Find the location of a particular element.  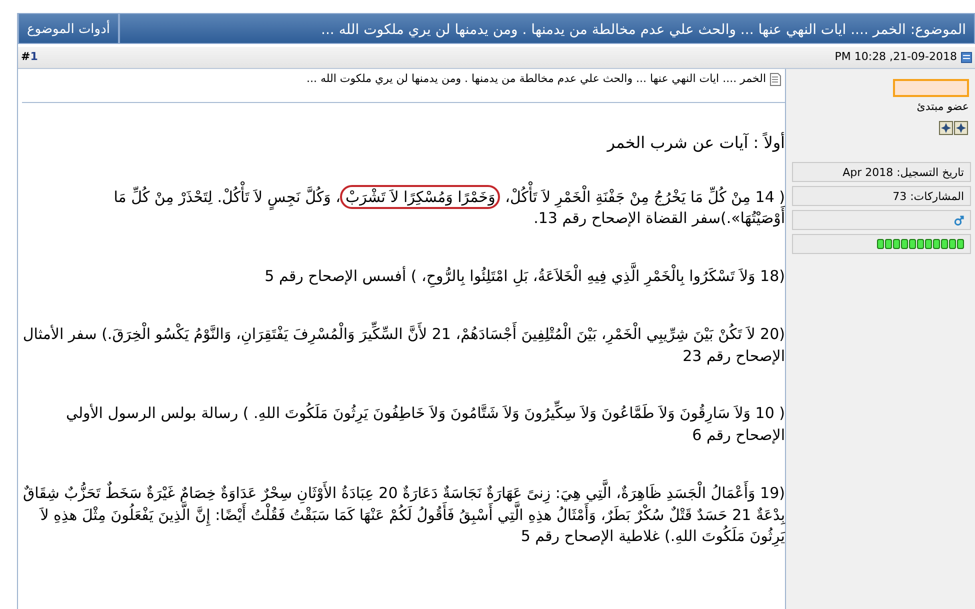

verse-paragraph: ( 14 مِنْ كُلِّ مَا يَخْرُجُ مِنْ جَفْنَةِ الْخَمْرِ لاَ تَأْكُلْ، وَخَمْرًا وَمُسْكِرًا لاَ تَشْرَبْ ، وَكُلَّ نَجِسٍ لاَ تَأْكُلْ. لِتَحْذَرْ مِنْ كُلِّ مَا أَوْصَيْتُهَا».)سفر القضاة الإصحاح رقم 13. is located at coordinates (403, 208).